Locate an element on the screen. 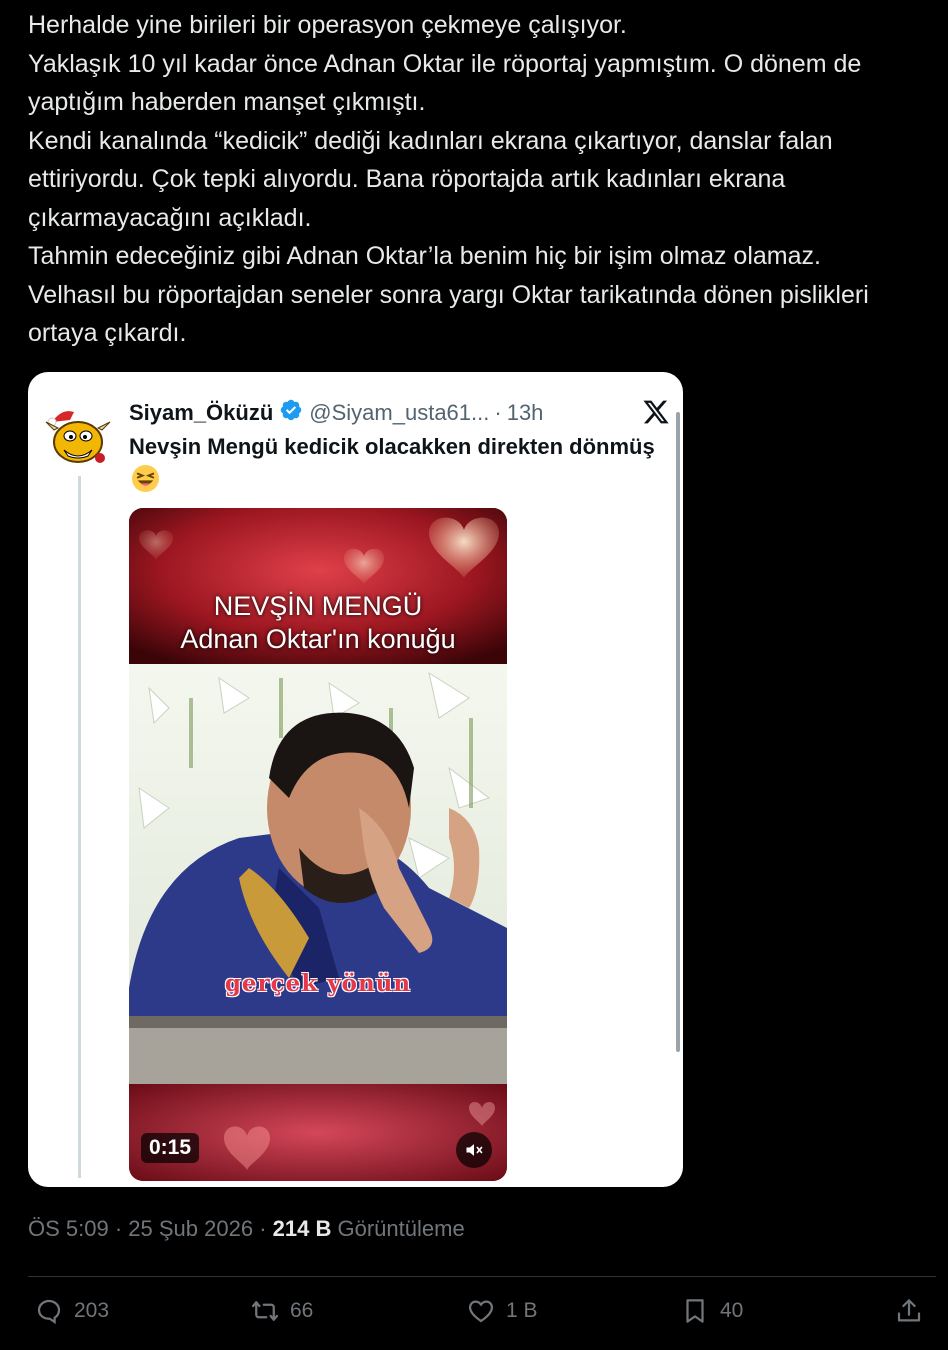 The width and height of the screenshot is (948, 1350). thread-line is located at coordinates (79, 817).